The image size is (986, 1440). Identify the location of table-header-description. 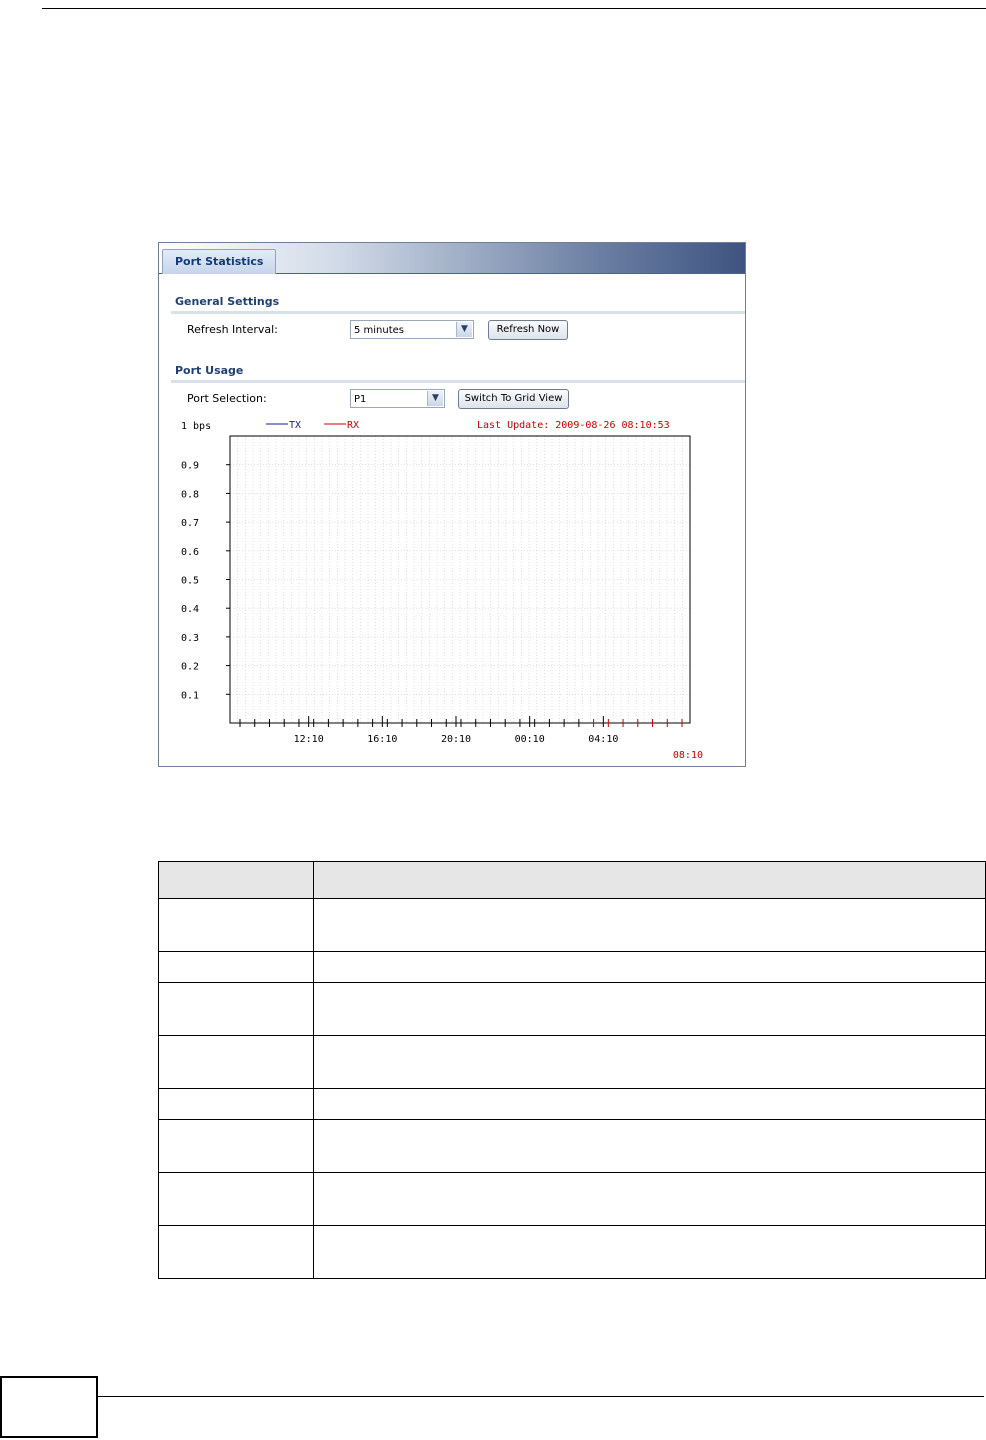
(649, 880).